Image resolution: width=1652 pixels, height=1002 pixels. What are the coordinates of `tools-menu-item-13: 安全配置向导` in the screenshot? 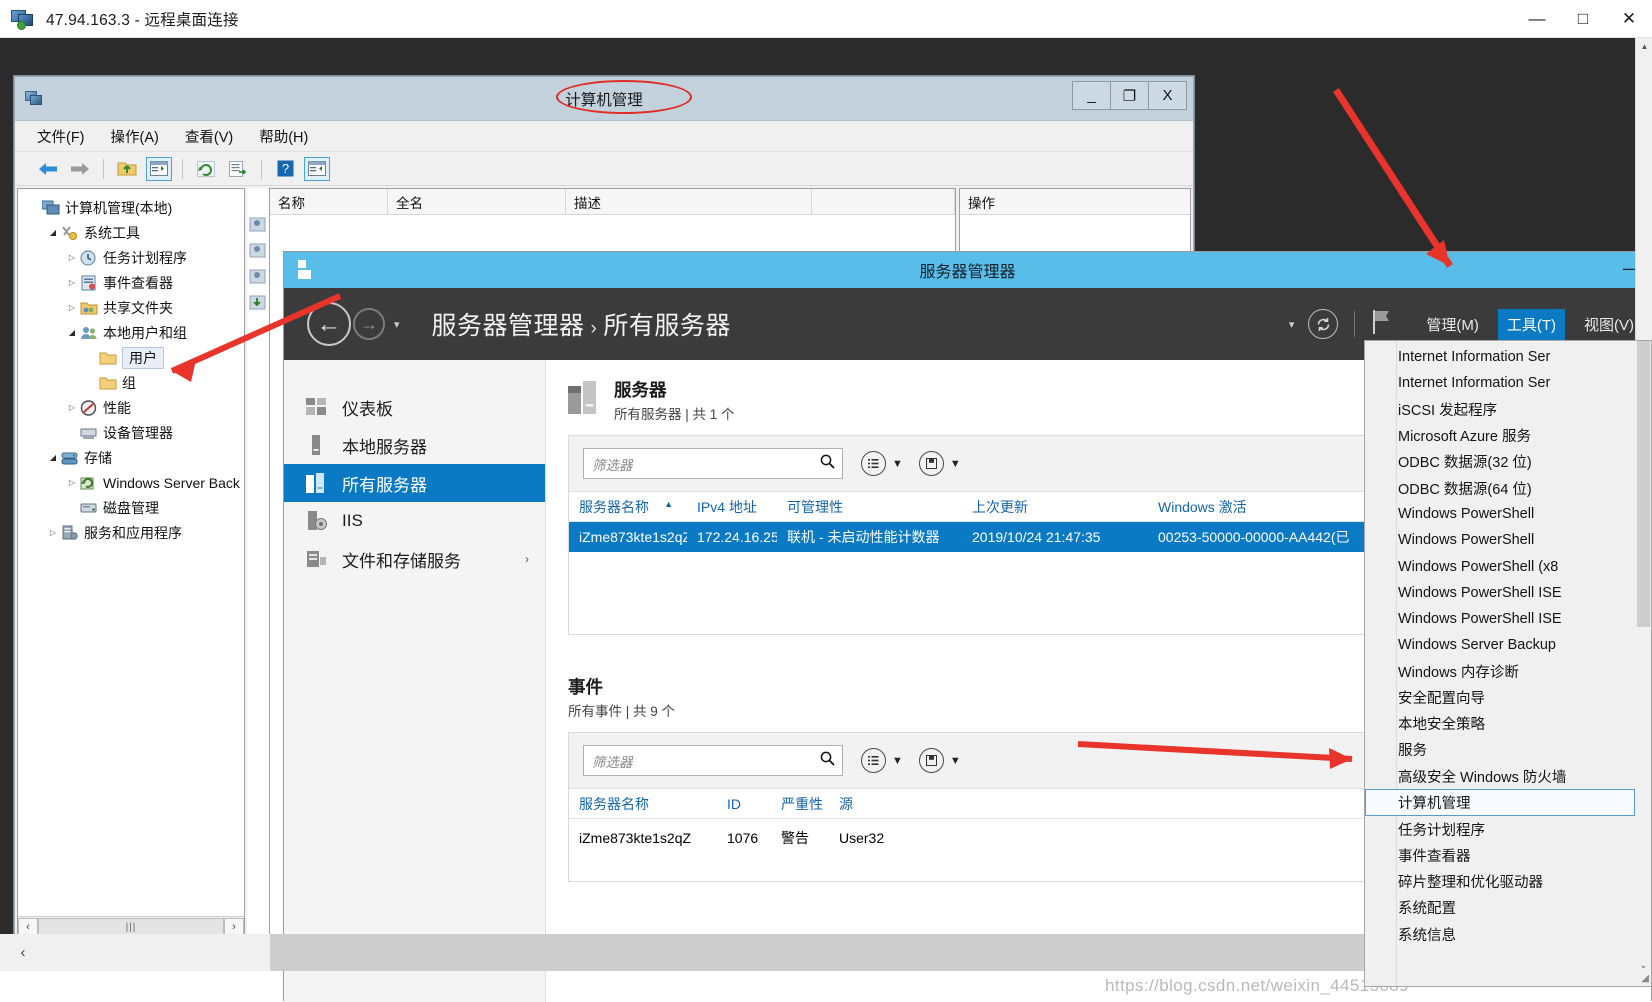 It's located at (1500, 697).